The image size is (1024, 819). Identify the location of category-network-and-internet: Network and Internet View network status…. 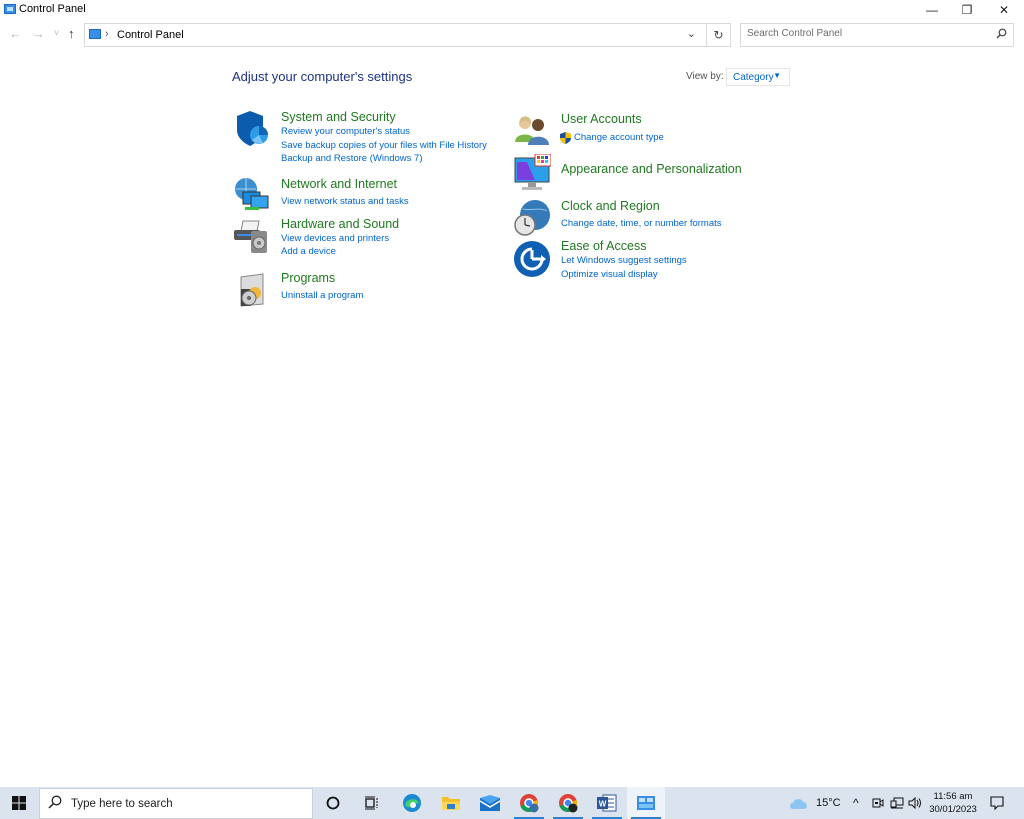
(368, 194).